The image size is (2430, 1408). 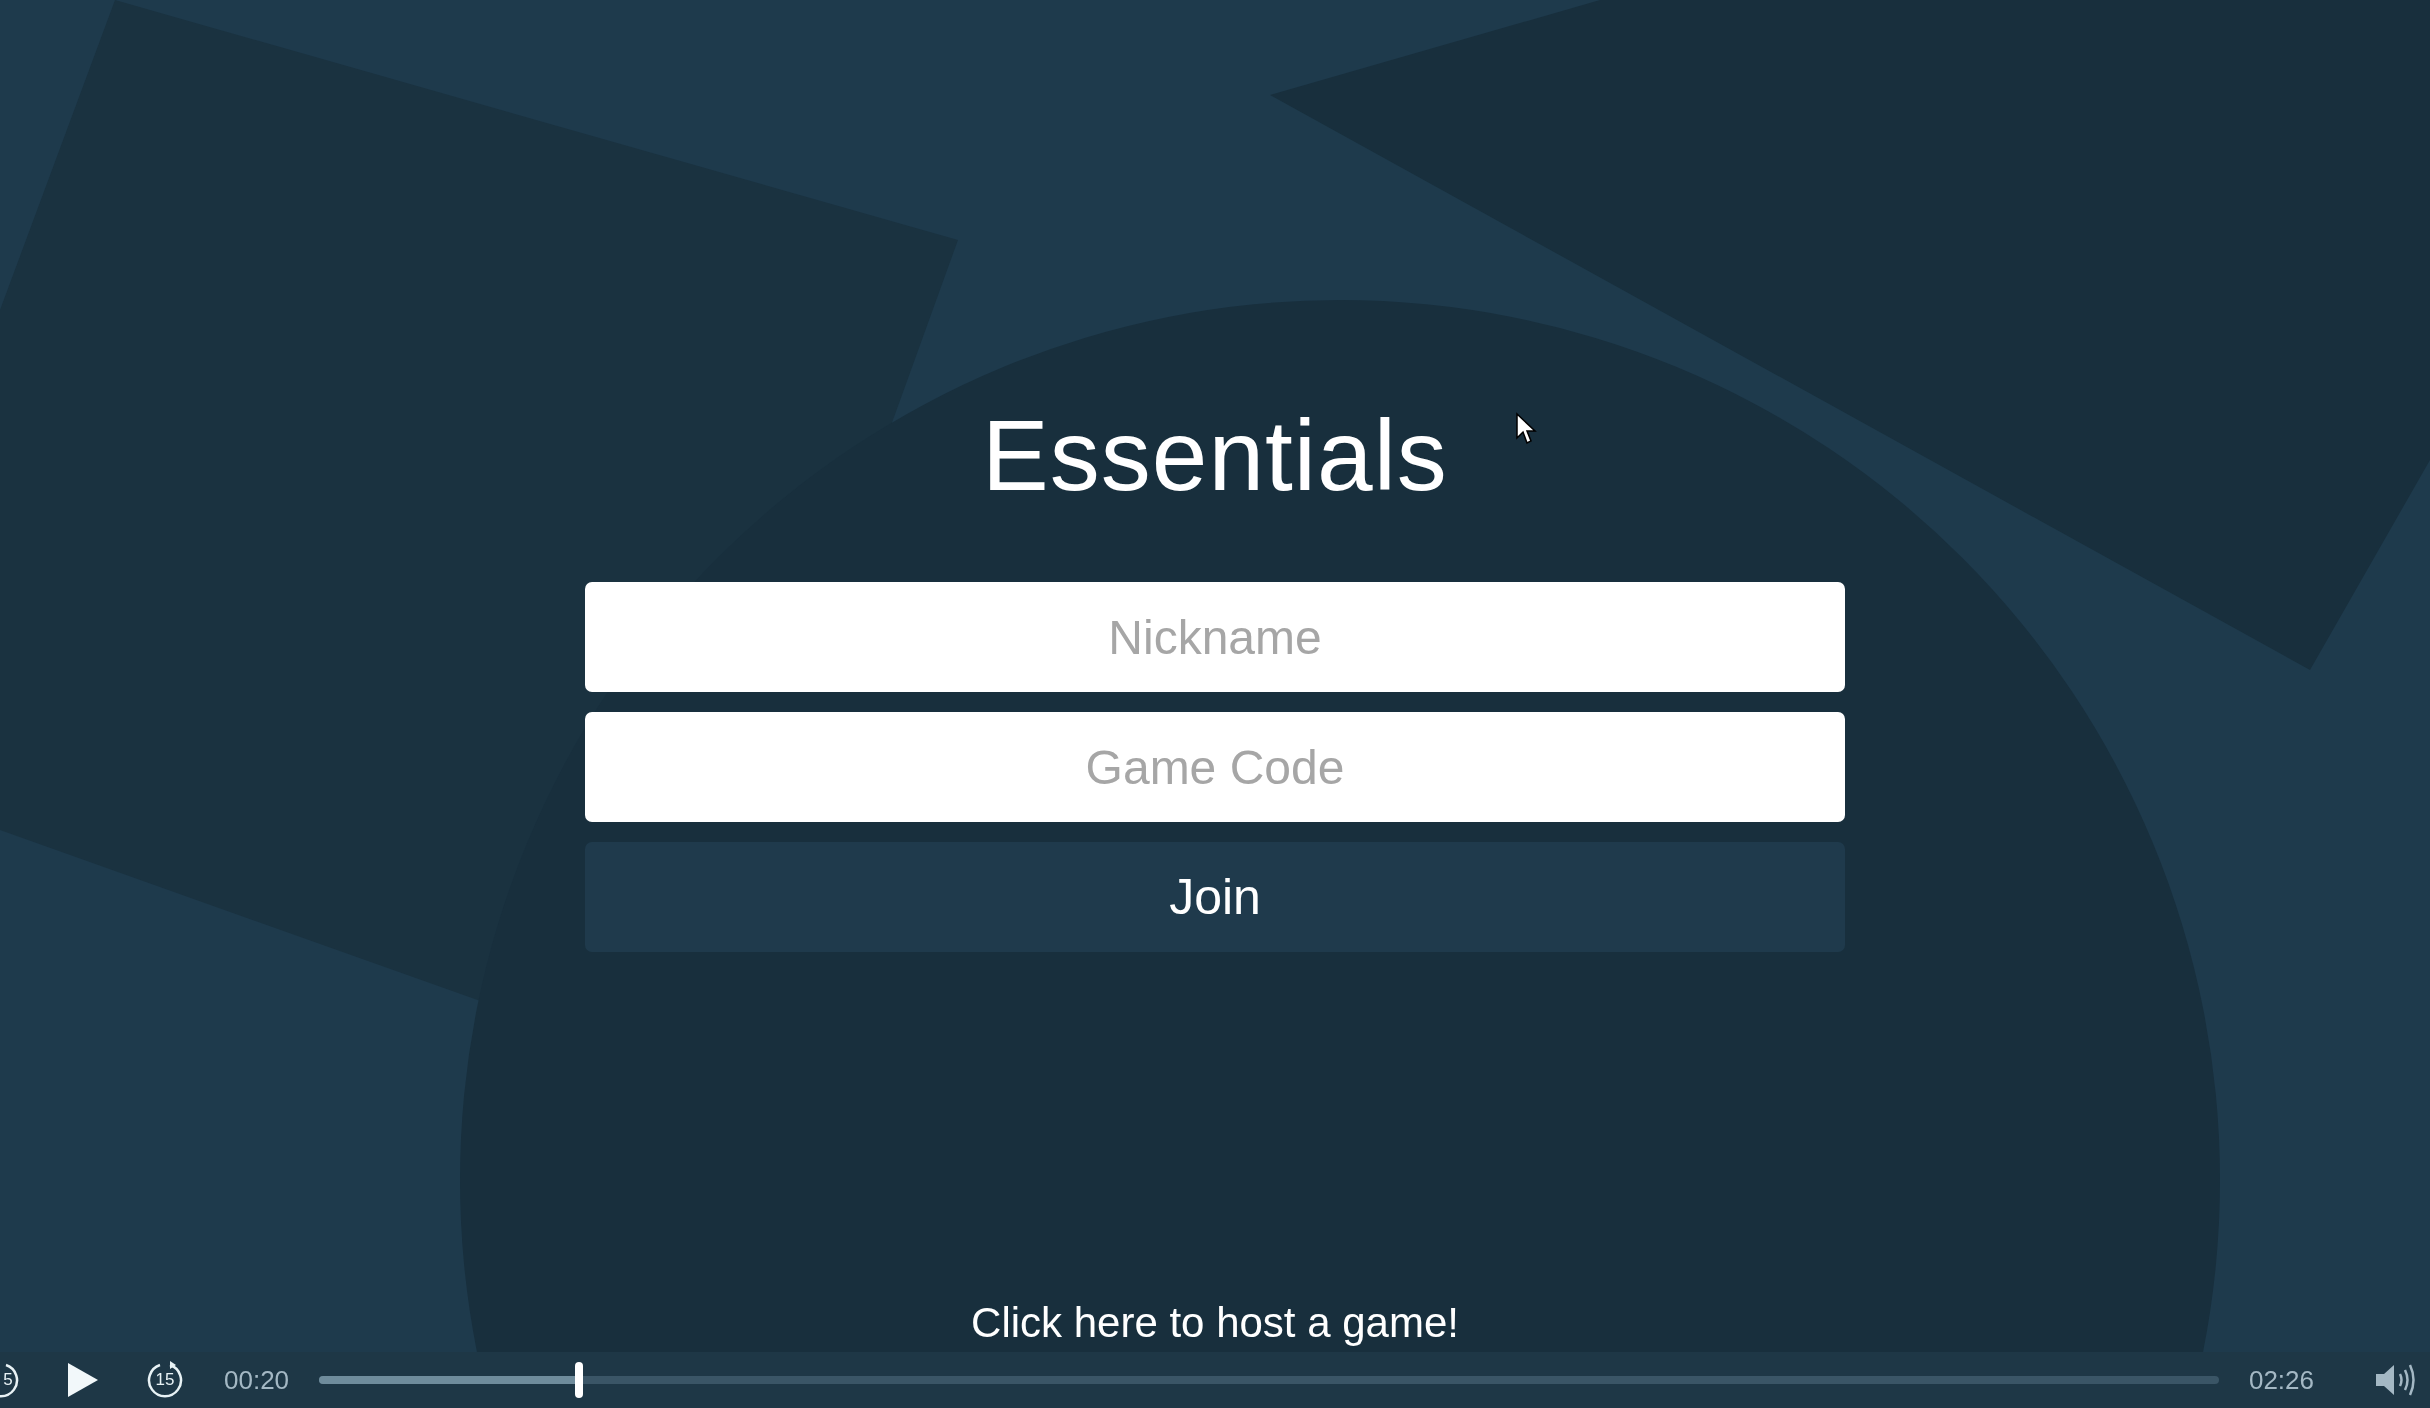 I want to click on mouse-cursor-icon, so click(x=1526, y=429).